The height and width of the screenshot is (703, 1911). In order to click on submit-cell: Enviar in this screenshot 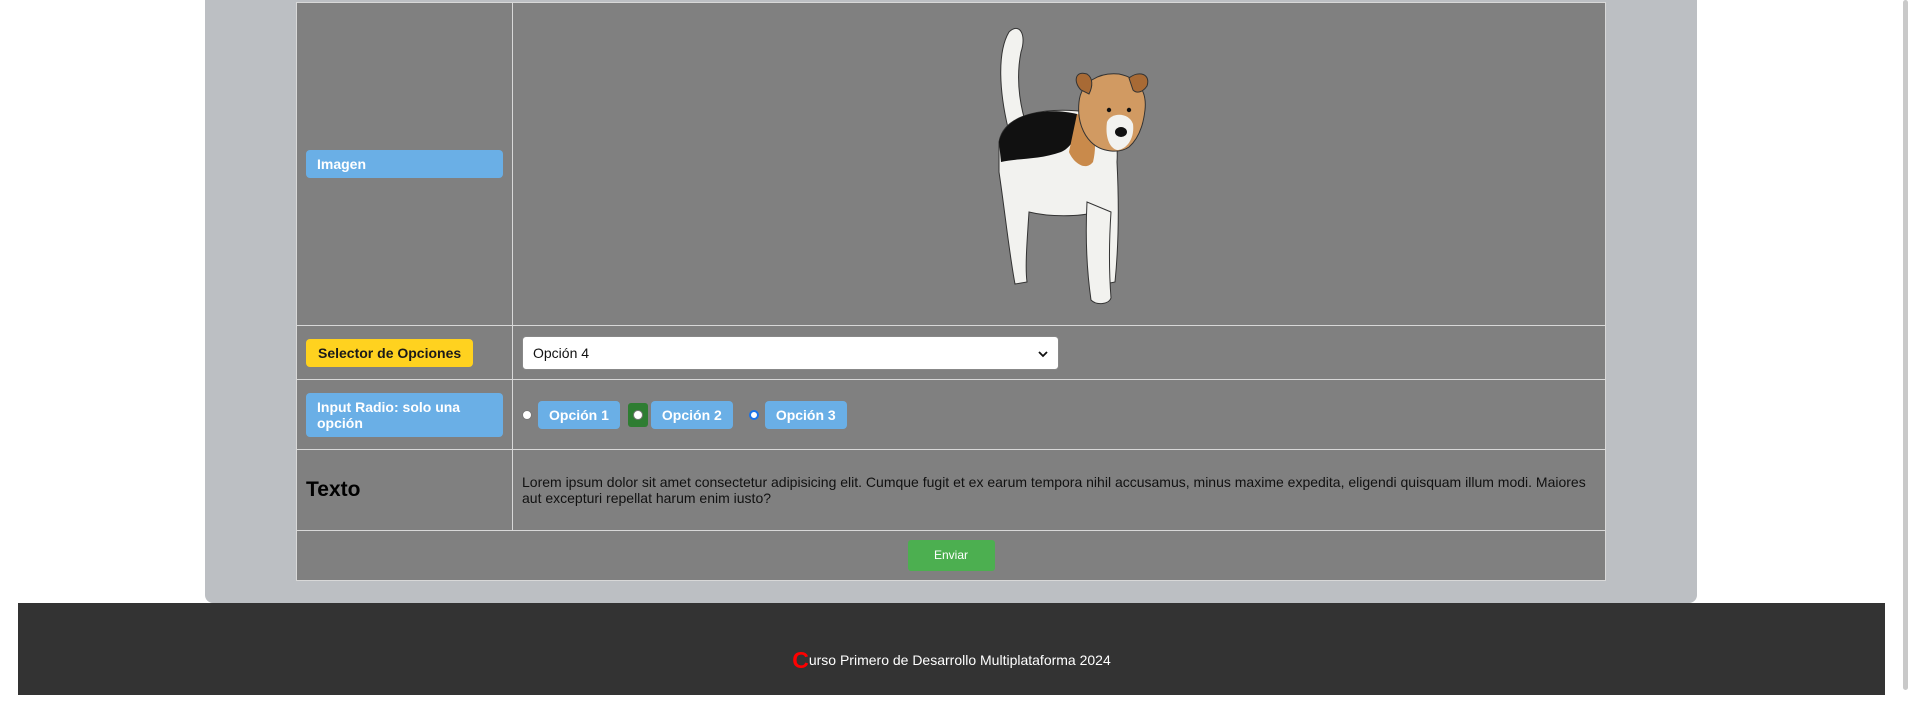, I will do `click(951, 555)`.